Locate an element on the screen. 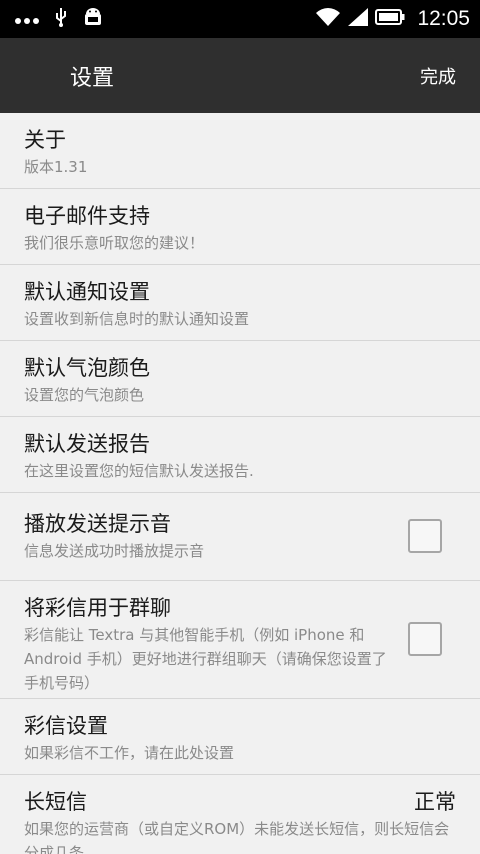  item-title: 长短信 is located at coordinates (55, 802).